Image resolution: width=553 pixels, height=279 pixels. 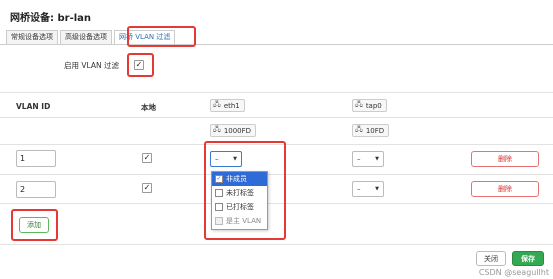 What do you see at coordinates (373, 105) in the screenshot?
I see `port-tap0-name: tap0` at bounding box center [373, 105].